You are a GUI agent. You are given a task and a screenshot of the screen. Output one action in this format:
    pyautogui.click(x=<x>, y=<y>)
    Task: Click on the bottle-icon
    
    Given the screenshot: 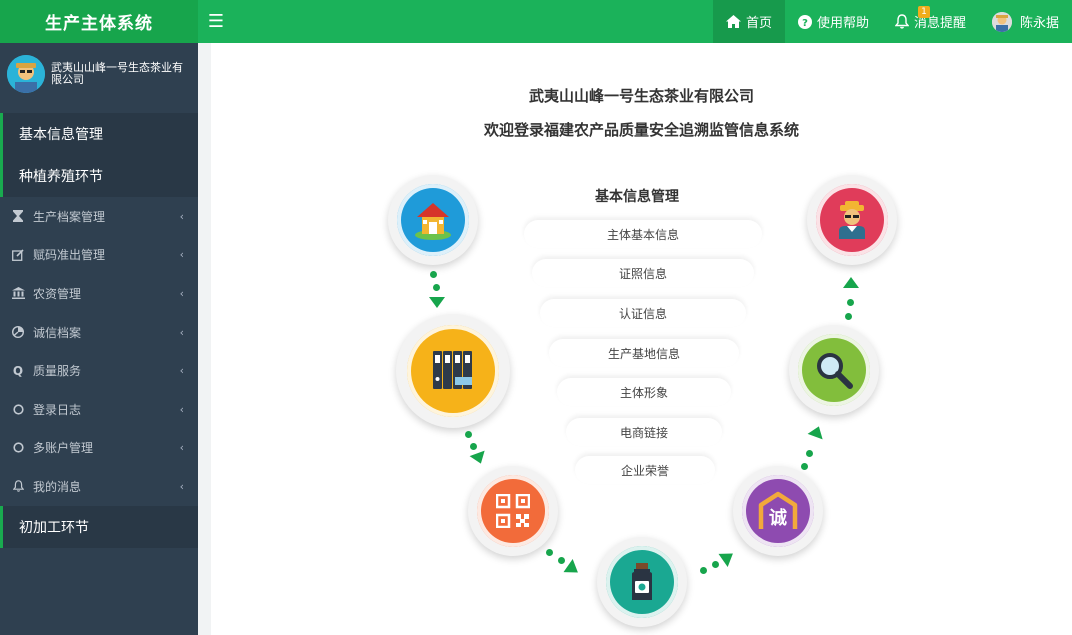 What is the action you would take?
    pyautogui.click(x=642, y=582)
    